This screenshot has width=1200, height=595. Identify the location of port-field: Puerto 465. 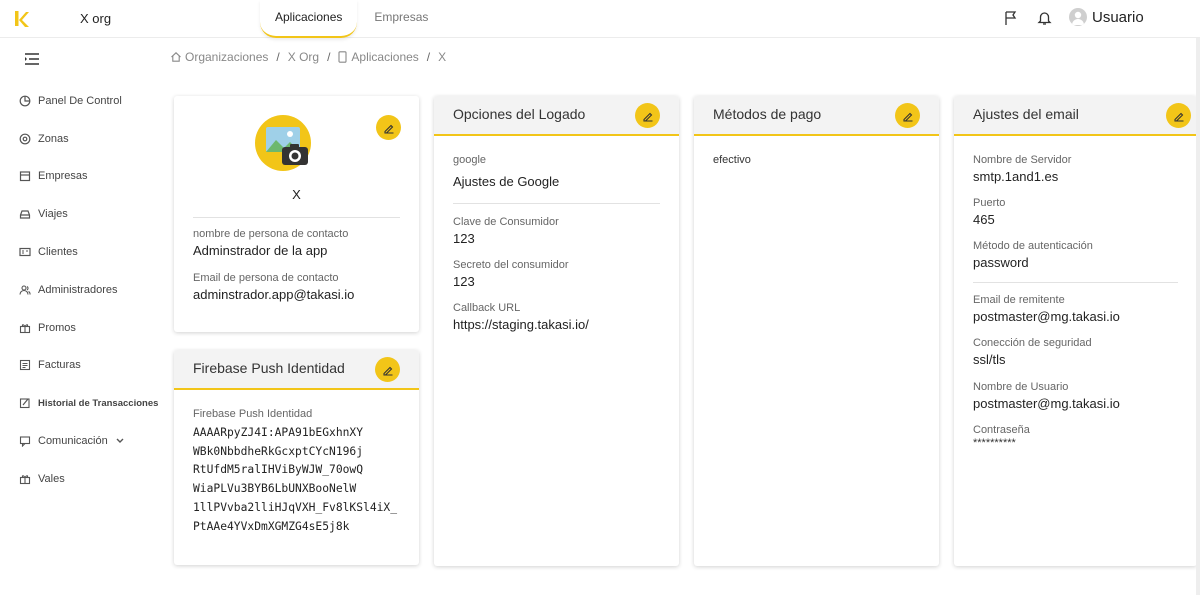
(989, 212).